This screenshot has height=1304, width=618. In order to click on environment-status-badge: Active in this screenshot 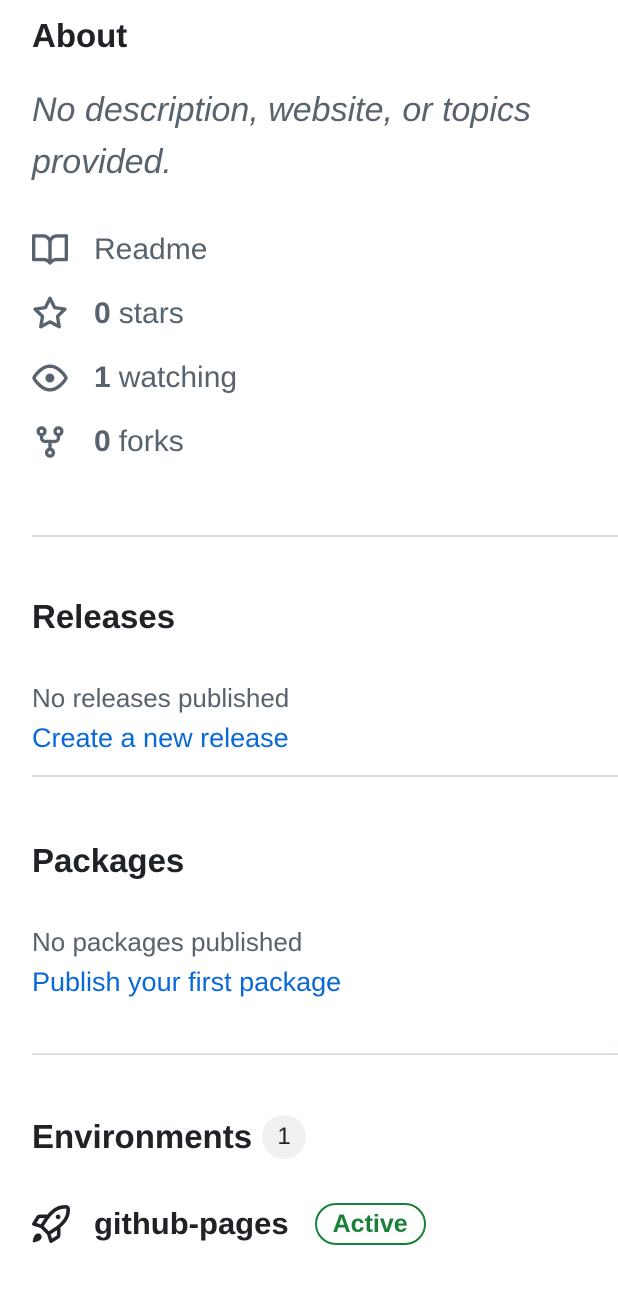, I will do `click(370, 1224)`.